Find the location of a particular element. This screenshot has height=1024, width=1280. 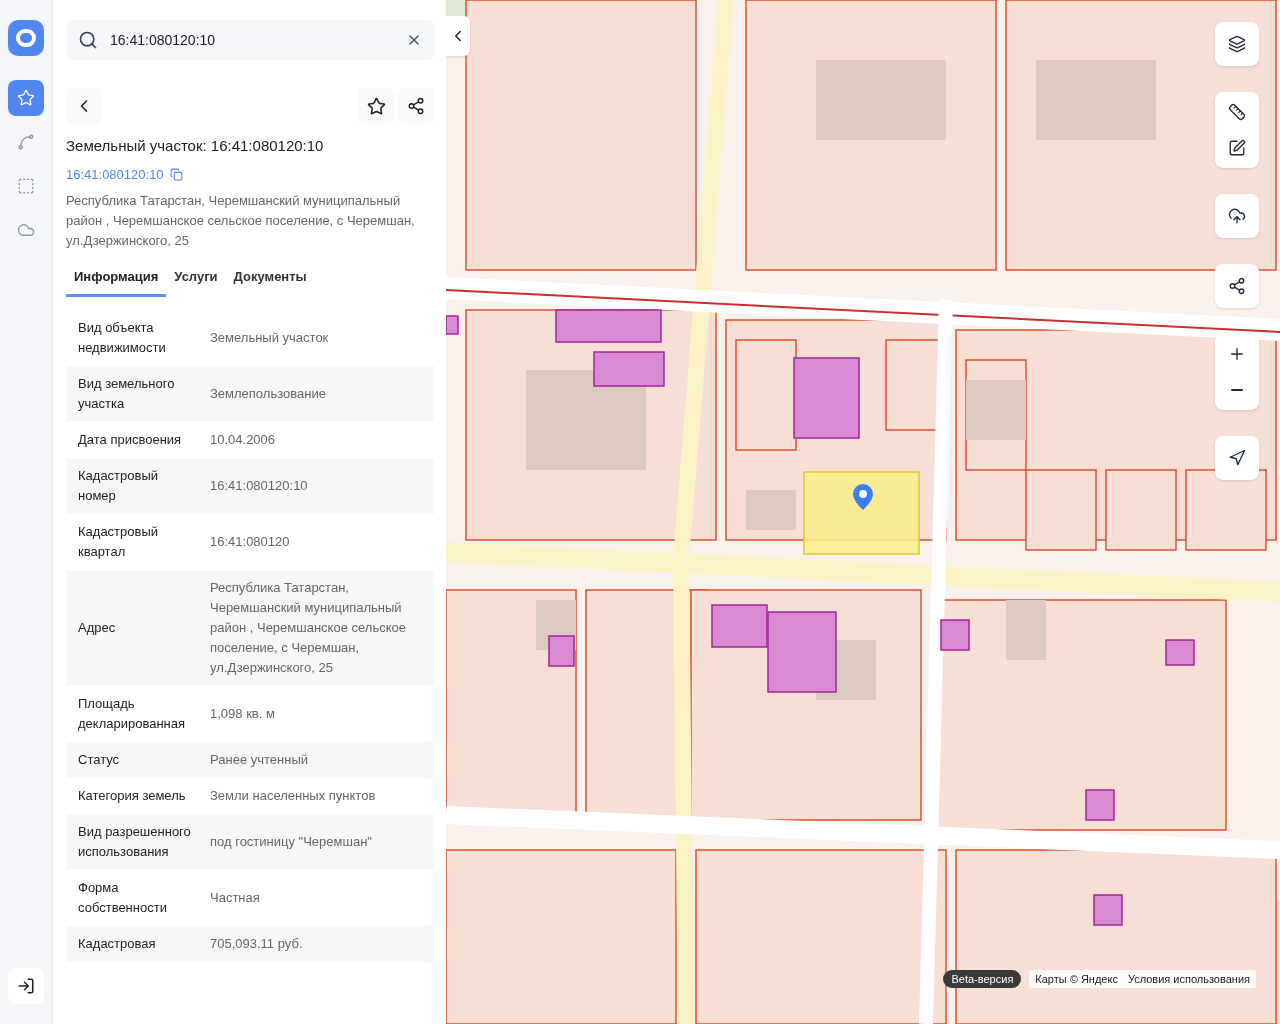

row-label: Форма собственности is located at coordinates (123, 898).